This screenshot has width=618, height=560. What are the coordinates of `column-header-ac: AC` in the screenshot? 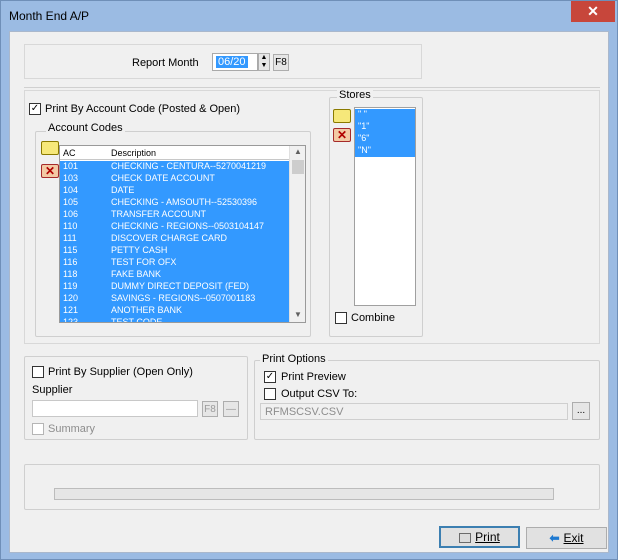 It's located at (69, 153).